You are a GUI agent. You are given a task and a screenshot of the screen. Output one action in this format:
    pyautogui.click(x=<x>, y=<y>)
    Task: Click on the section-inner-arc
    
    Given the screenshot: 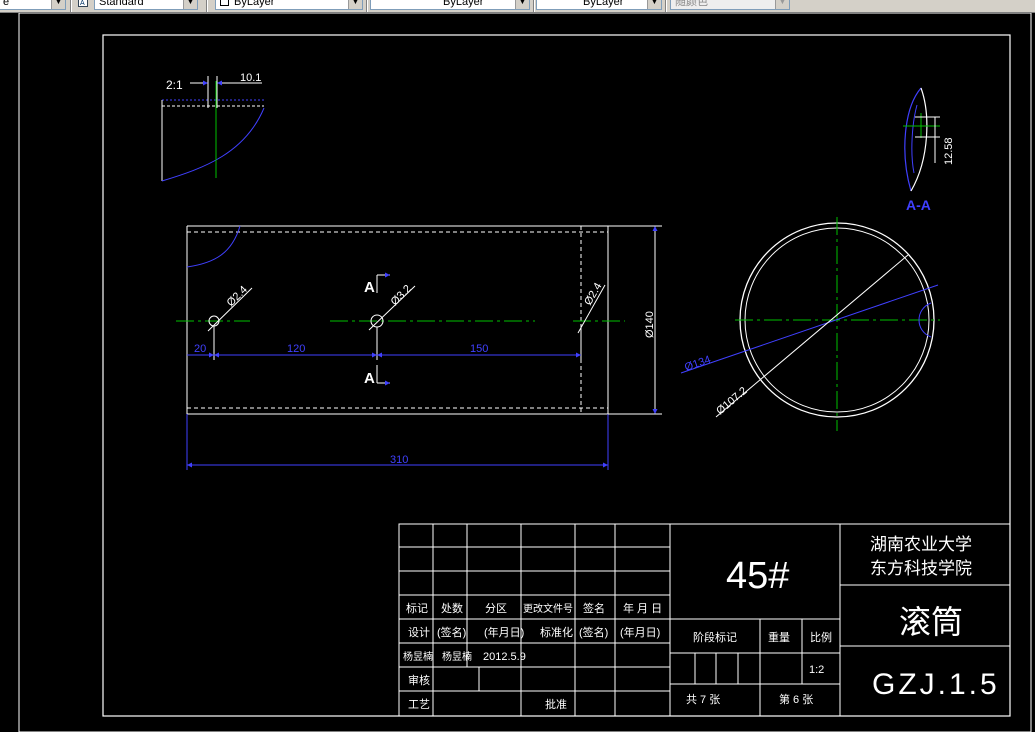 What is the action you would take?
    pyautogui.click(x=919, y=139)
    